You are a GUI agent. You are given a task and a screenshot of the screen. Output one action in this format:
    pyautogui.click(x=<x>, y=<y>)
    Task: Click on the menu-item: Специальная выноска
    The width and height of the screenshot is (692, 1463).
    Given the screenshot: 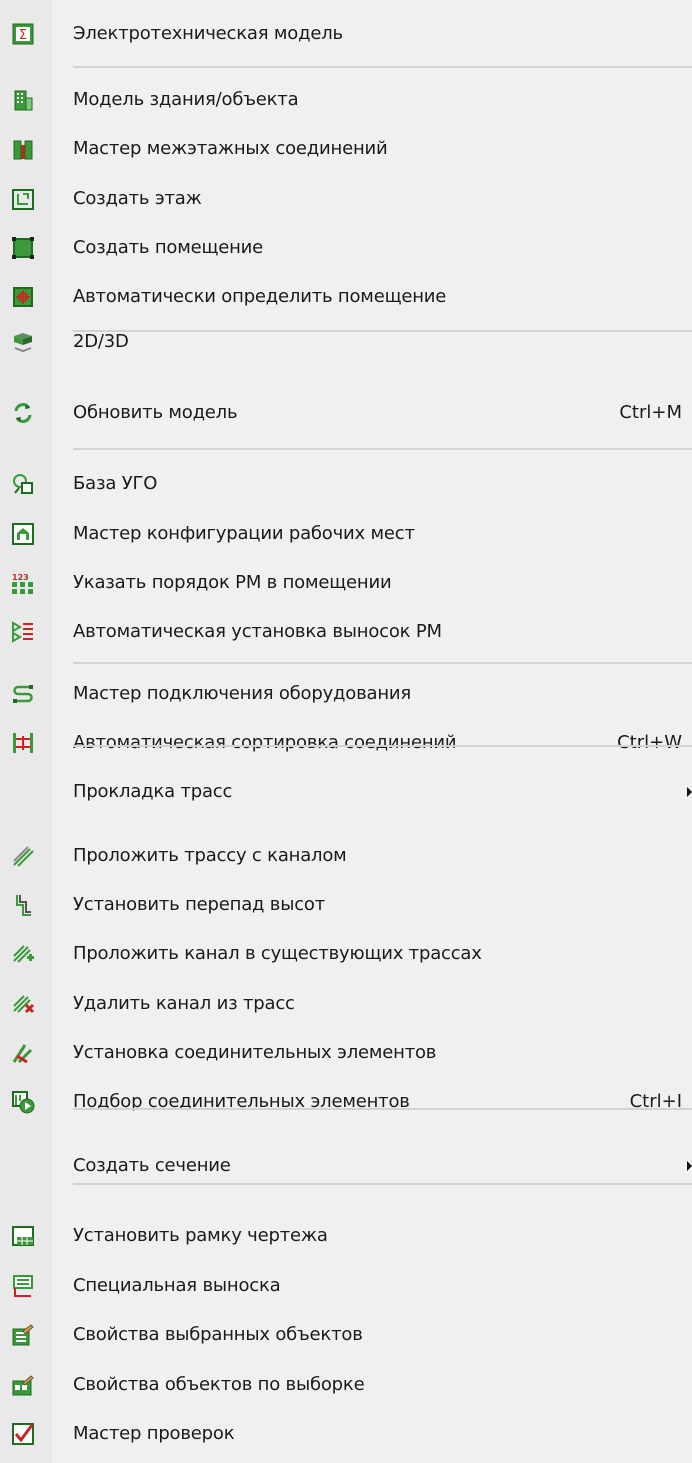 What is the action you would take?
    pyautogui.click(x=346, y=1286)
    